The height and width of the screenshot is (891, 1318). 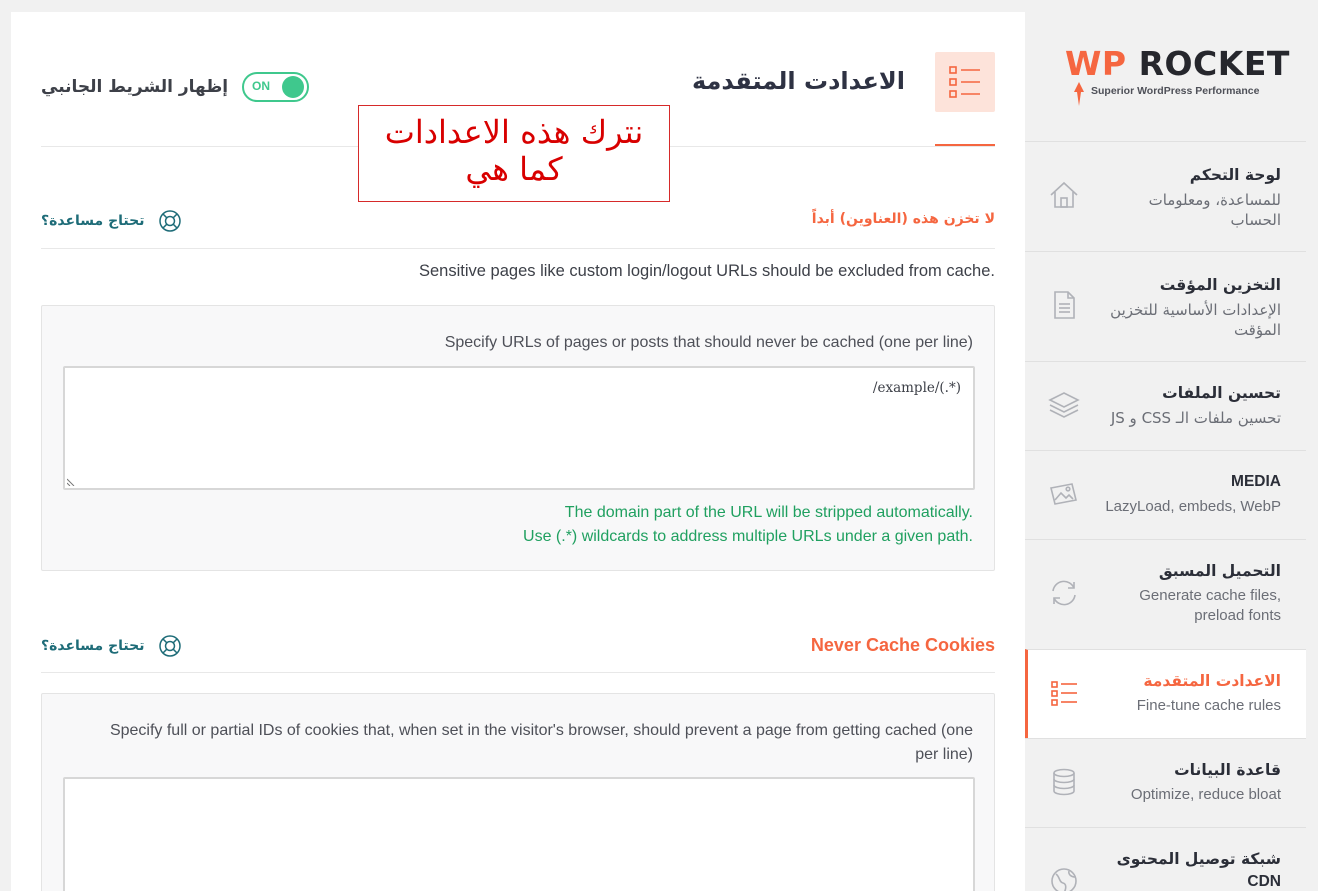 What do you see at coordinates (1175, 91) in the screenshot?
I see `logo-tagline: Superior WordPress Performance` at bounding box center [1175, 91].